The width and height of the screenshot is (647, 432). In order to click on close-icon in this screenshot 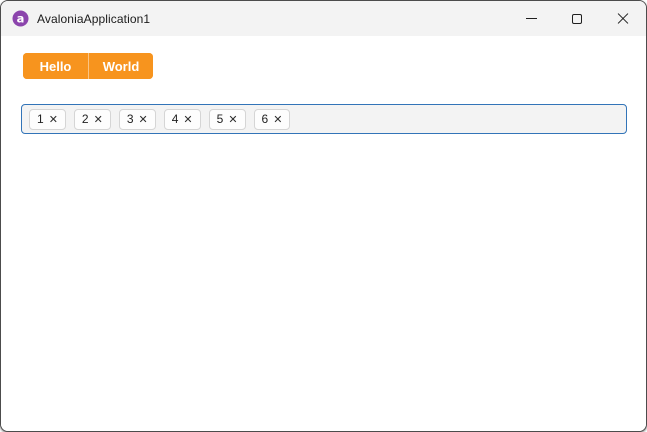, I will do `click(623, 19)`.